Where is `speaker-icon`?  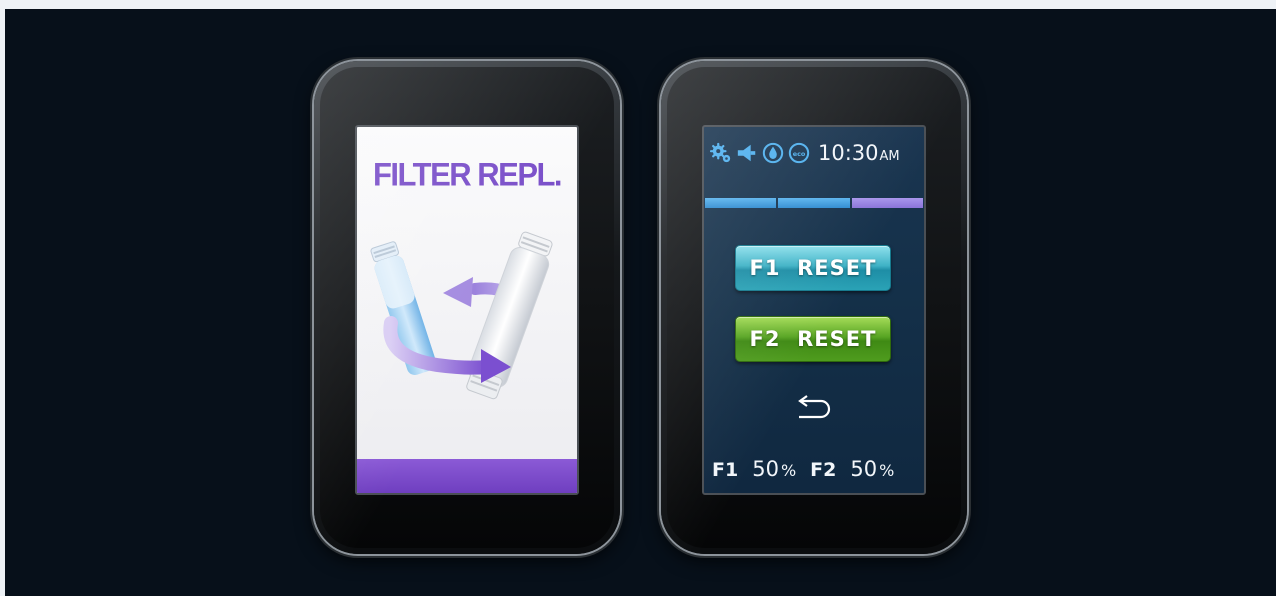 speaker-icon is located at coordinates (747, 153).